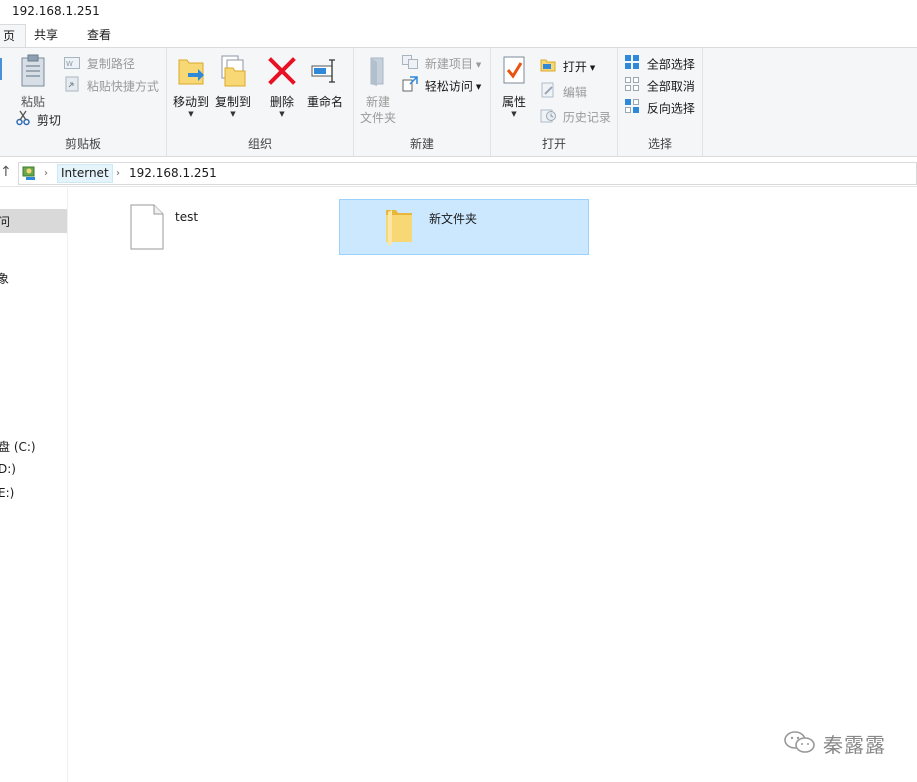  Describe the element at coordinates (378, 73) in the screenshot. I see `new-folder-icon` at that location.